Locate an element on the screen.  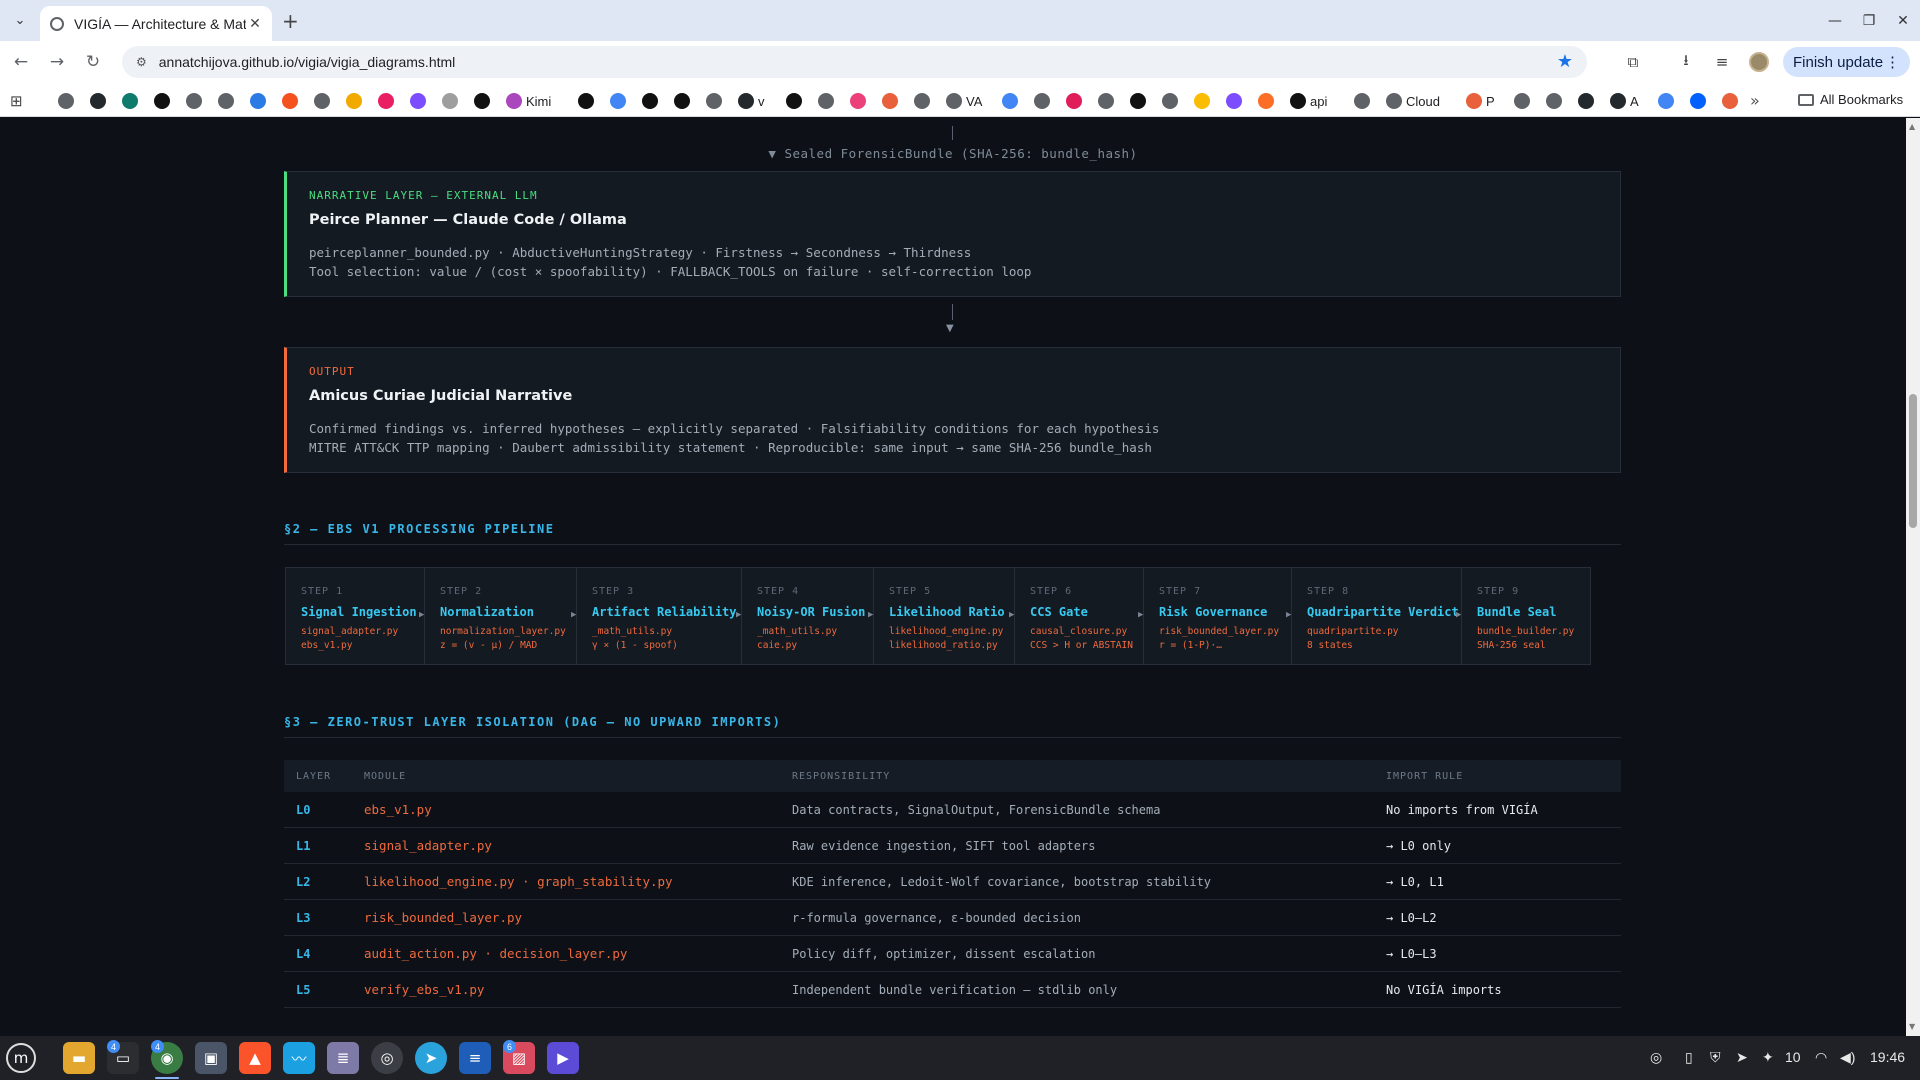
finish-update-button: Finish update ⋮ is located at coordinates (1846, 62).